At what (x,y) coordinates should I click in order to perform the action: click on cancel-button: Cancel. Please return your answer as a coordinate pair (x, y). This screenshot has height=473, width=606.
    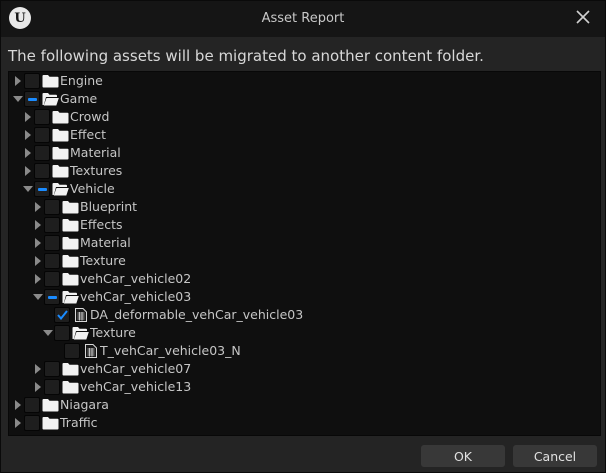
    Looking at the image, I should click on (555, 456).